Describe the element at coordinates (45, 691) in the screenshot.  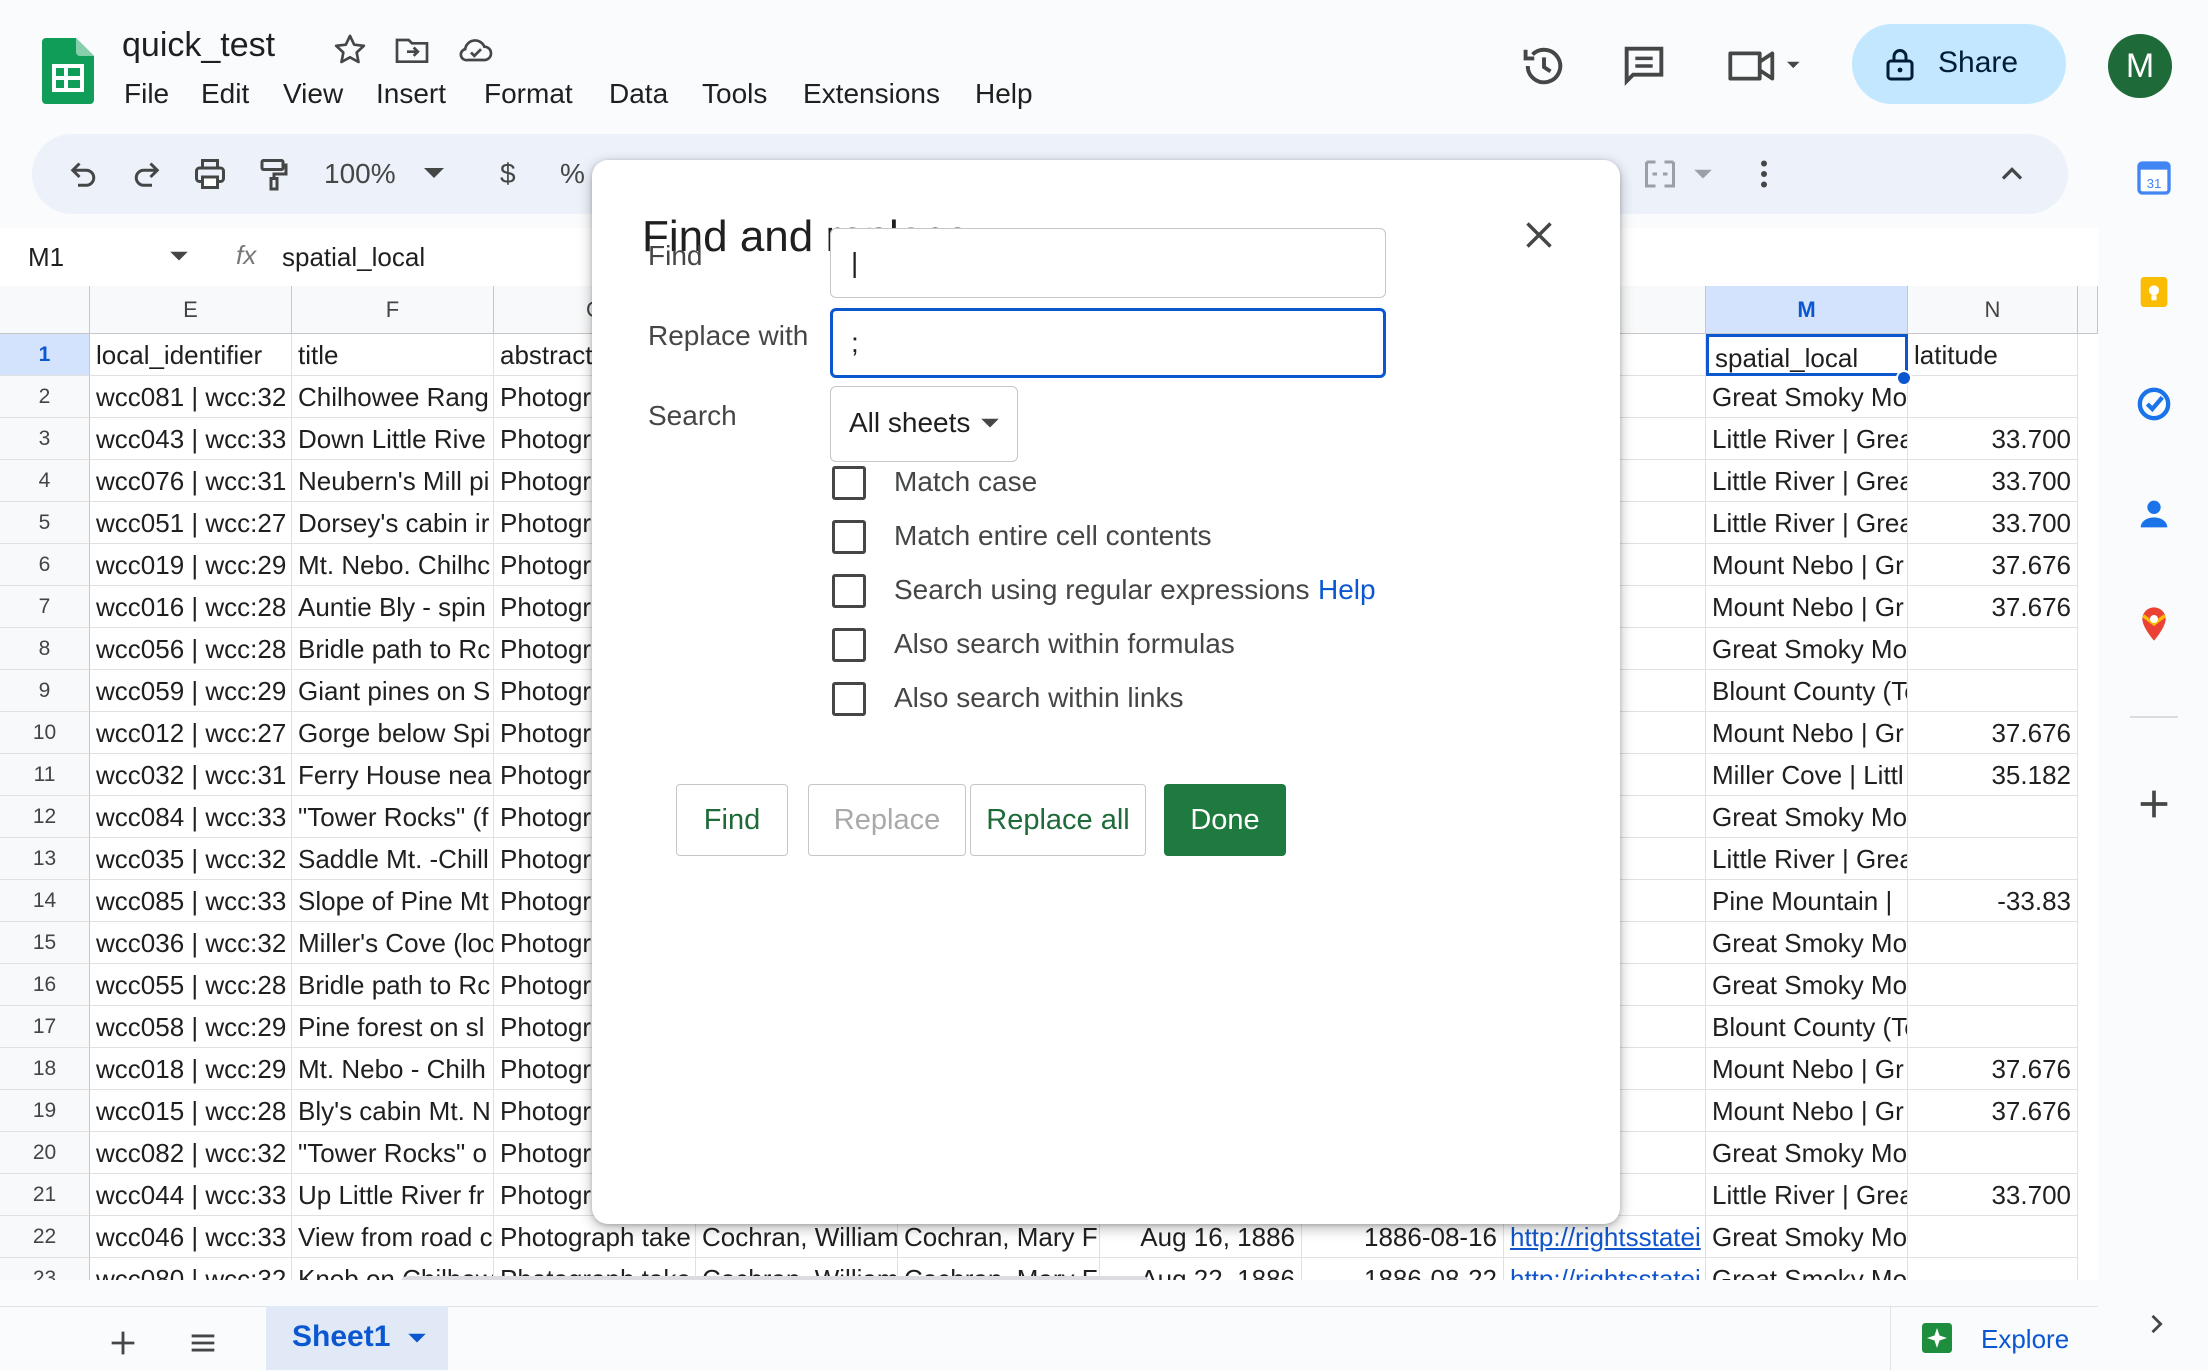
I see `row-header: 9` at that location.